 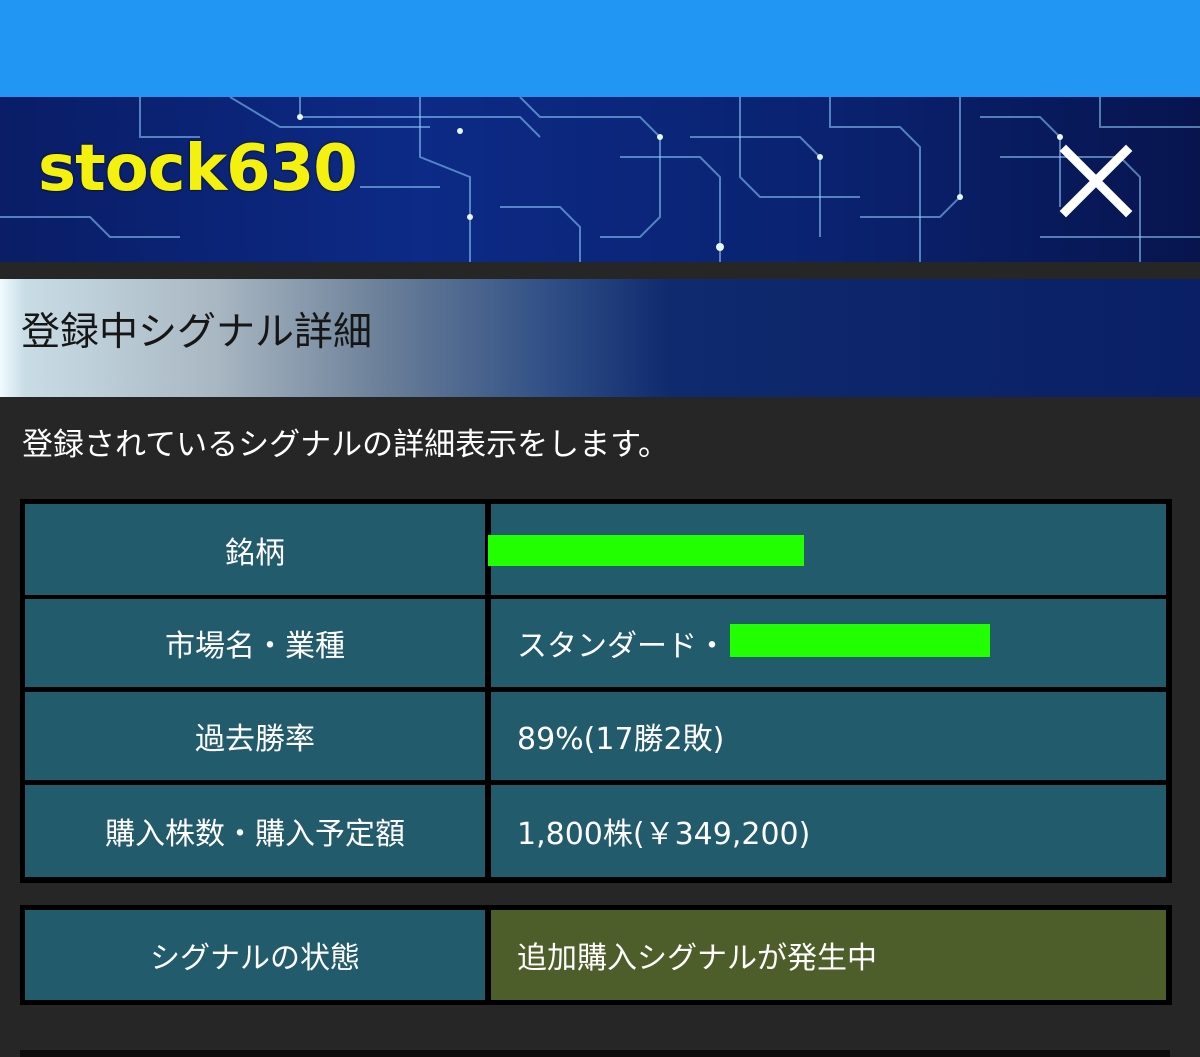 I want to click on app-title: stock630, so click(x=198, y=169).